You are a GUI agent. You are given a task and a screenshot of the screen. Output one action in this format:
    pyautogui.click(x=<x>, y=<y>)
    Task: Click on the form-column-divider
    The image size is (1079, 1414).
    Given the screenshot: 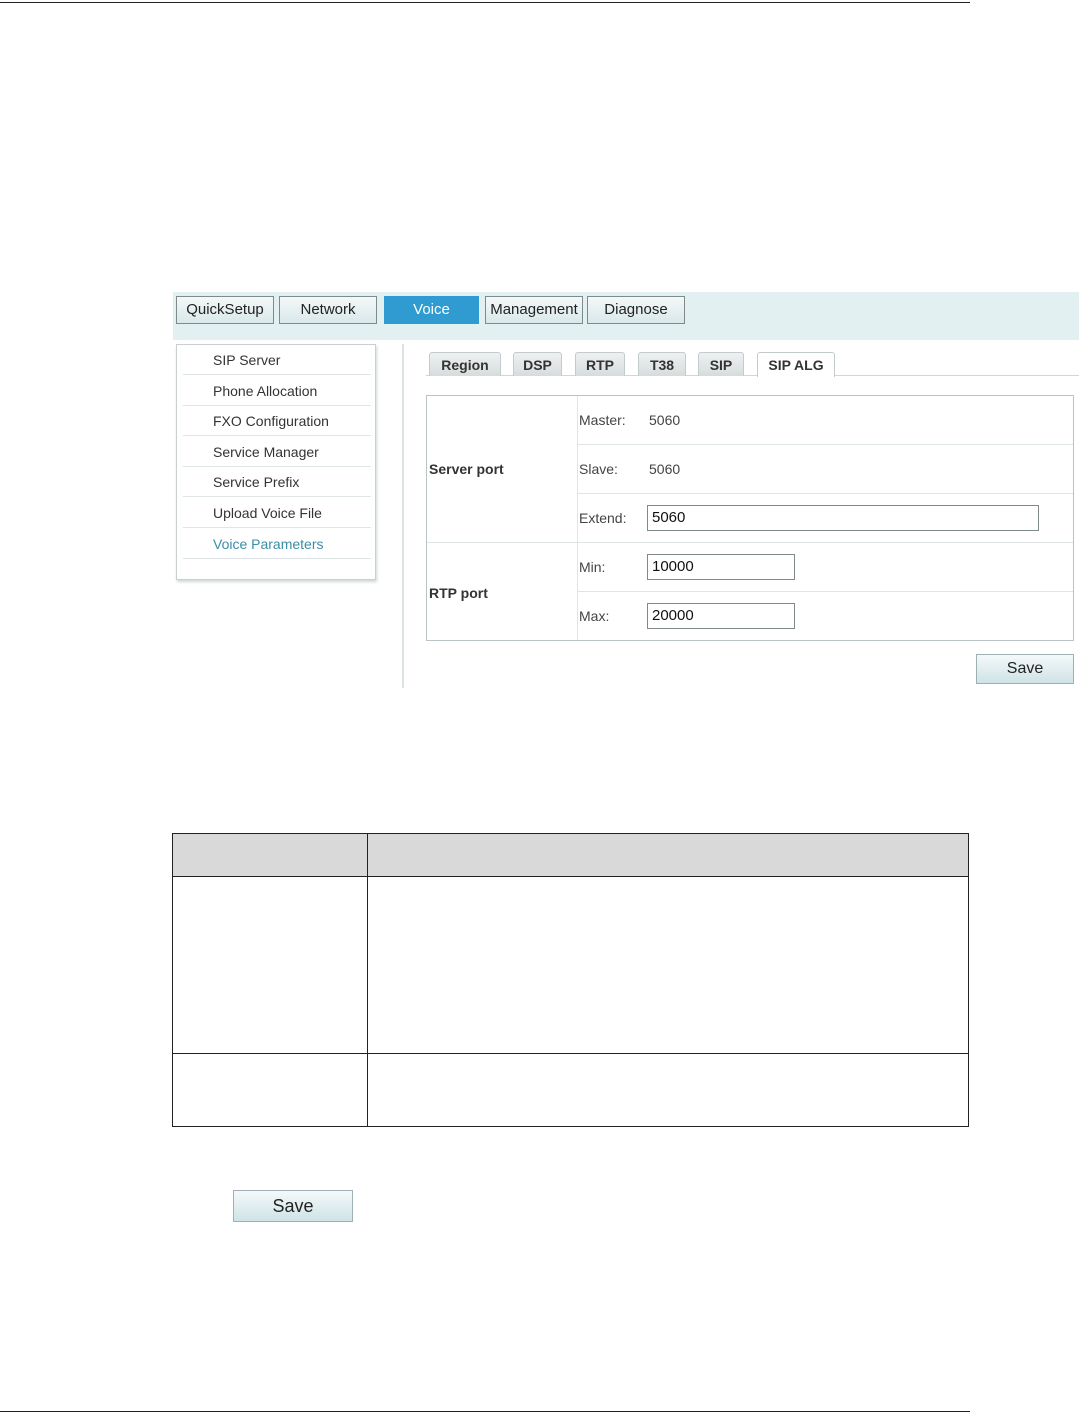 What is the action you would take?
    pyautogui.click(x=577, y=518)
    